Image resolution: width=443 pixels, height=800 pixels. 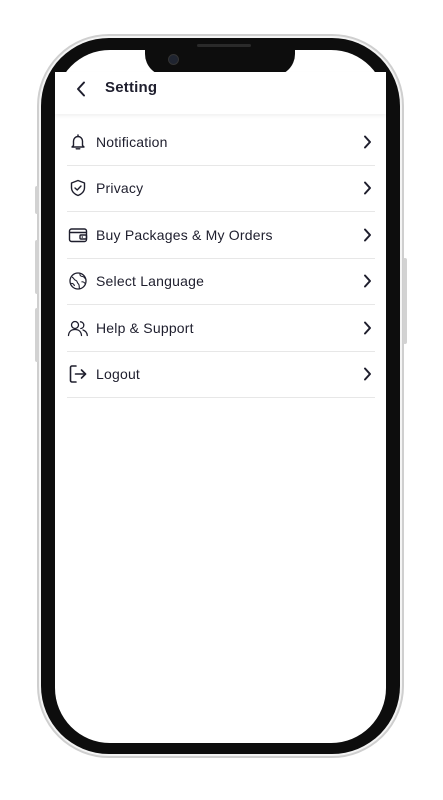 What do you see at coordinates (78, 328) in the screenshot?
I see `users-icon` at bounding box center [78, 328].